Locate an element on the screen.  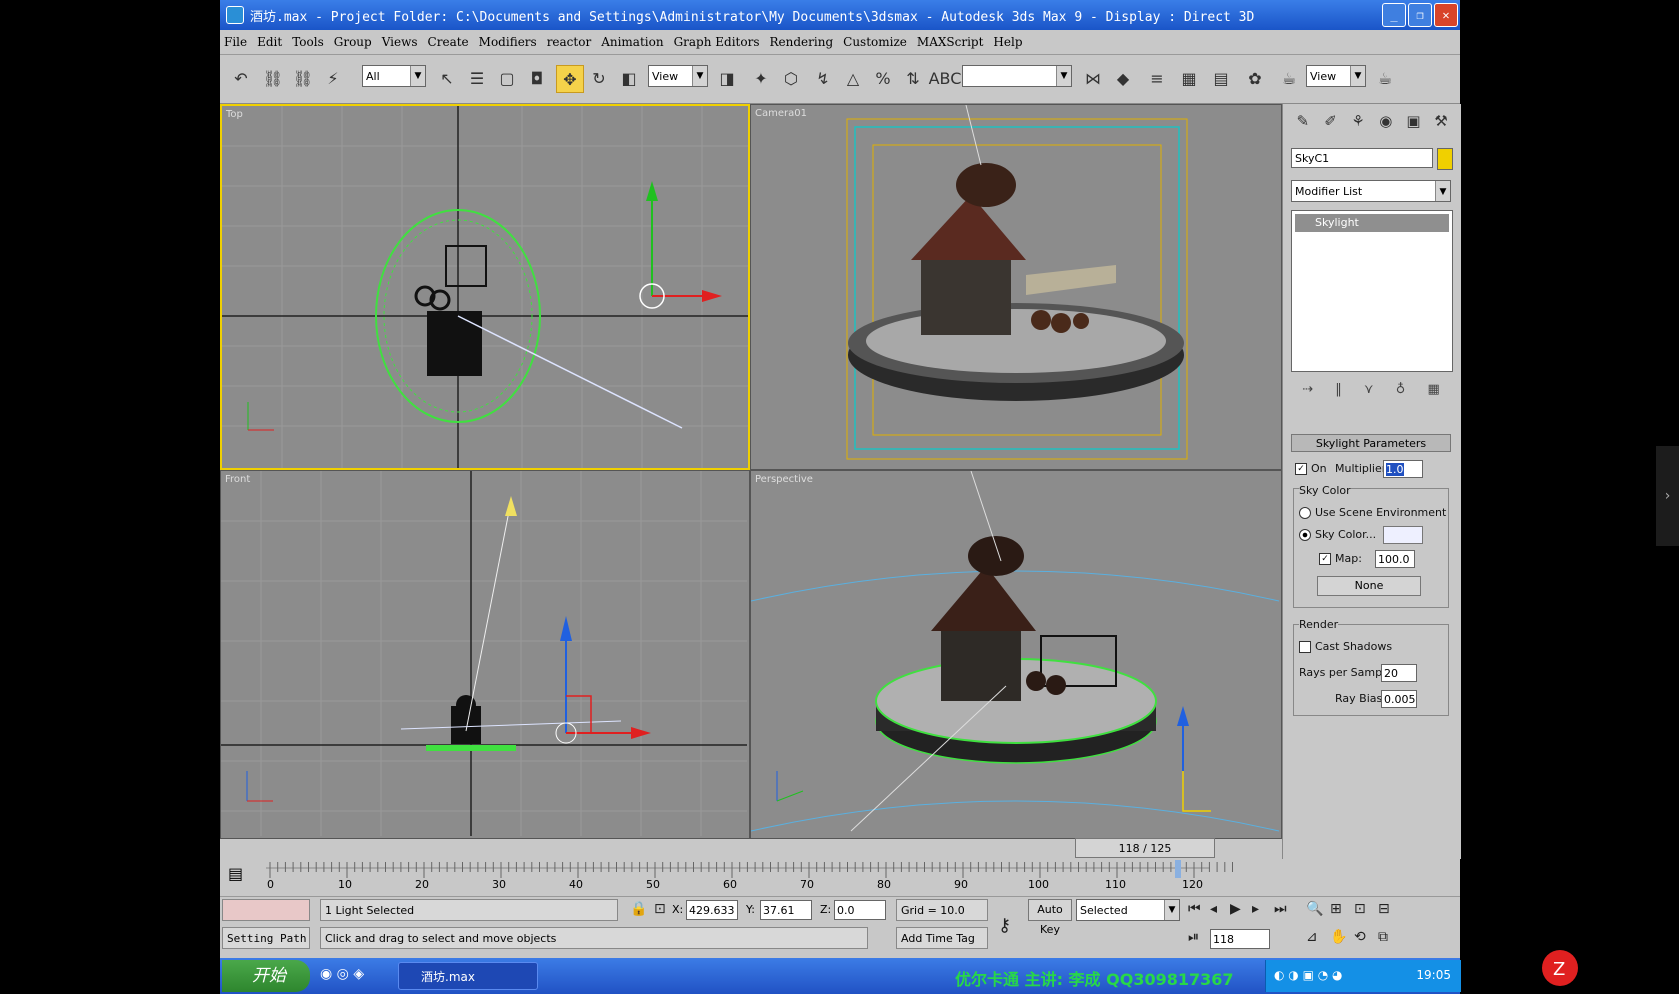
cast-shadows-checkbox: Cast Shadows is located at coordinates (1345, 646).